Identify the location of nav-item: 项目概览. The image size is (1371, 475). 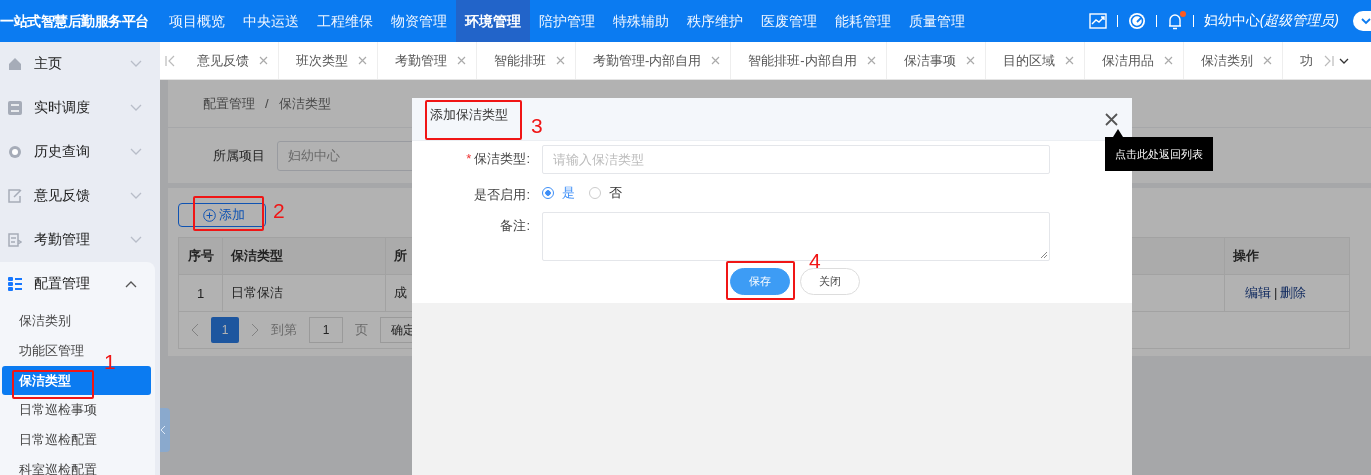
(197, 21).